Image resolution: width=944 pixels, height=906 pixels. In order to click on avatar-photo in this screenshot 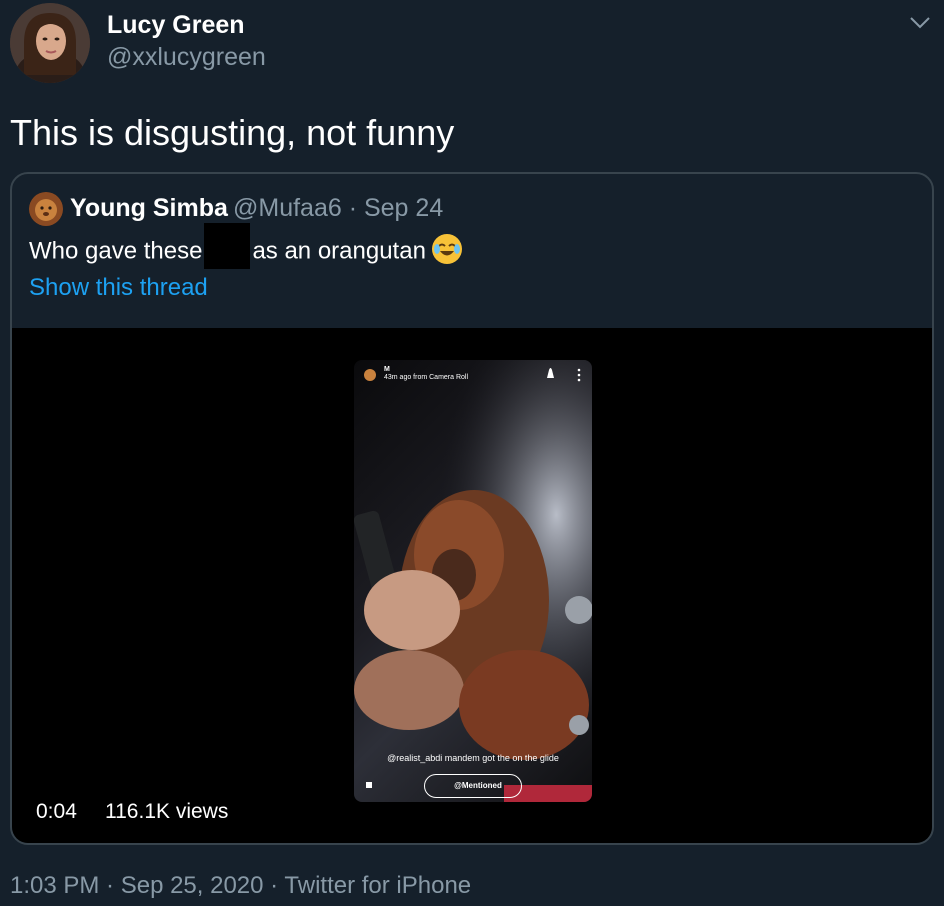, I will do `click(50, 43)`.